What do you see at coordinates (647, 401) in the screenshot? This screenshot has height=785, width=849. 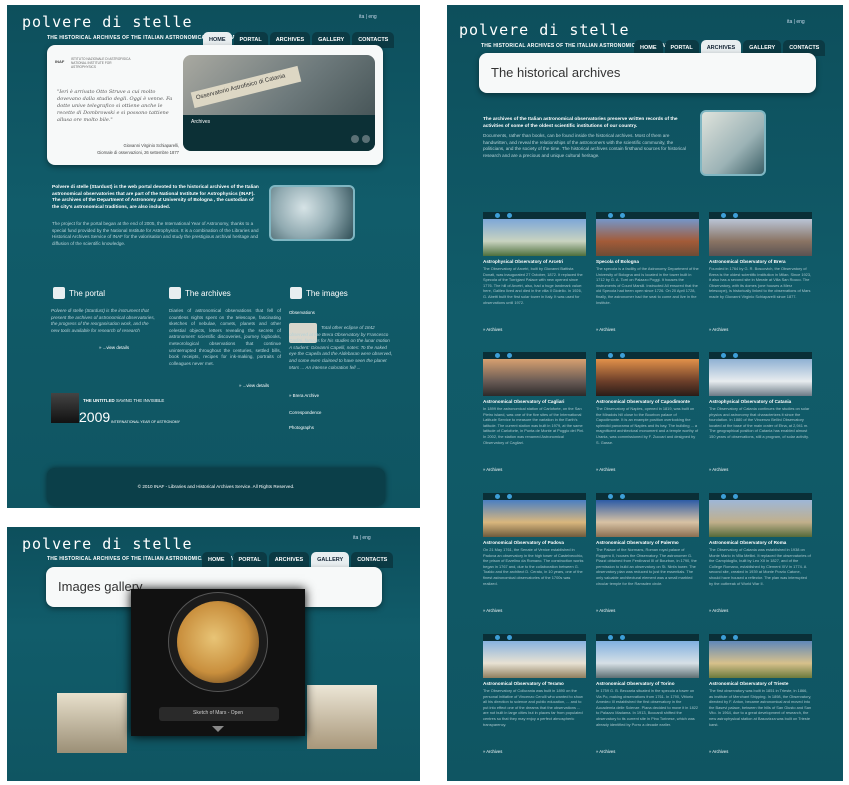 I see `observatory-title: Astronomical Observatory of Capodimonte` at bounding box center [647, 401].